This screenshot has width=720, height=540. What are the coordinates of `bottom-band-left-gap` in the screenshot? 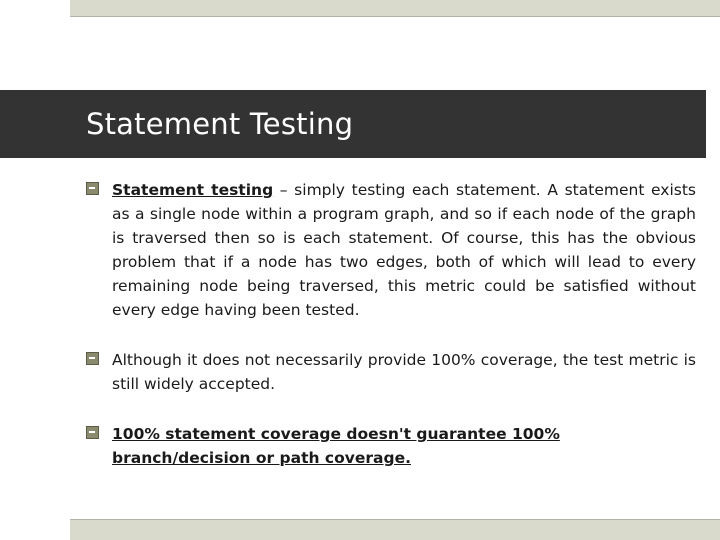 It's located at (35, 530).